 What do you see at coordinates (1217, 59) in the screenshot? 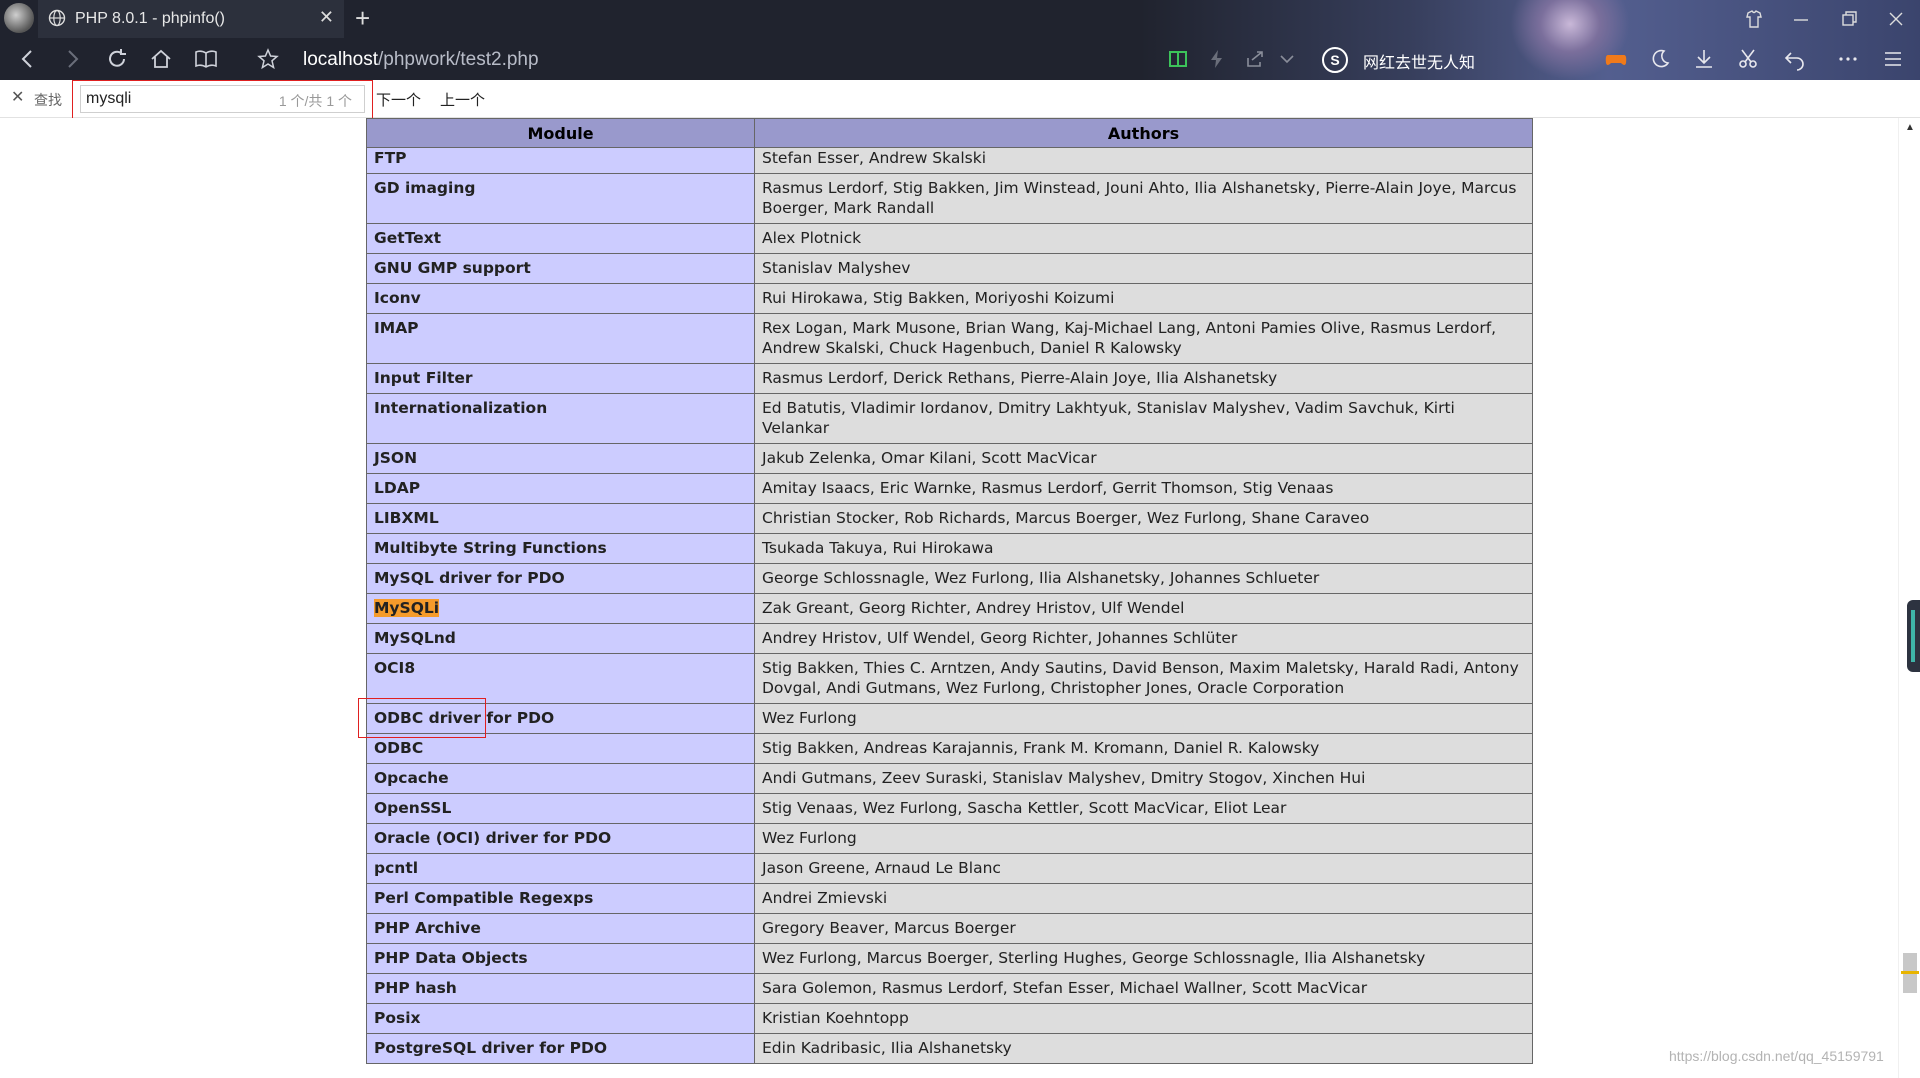
I see `lightning-icon` at bounding box center [1217, 59].